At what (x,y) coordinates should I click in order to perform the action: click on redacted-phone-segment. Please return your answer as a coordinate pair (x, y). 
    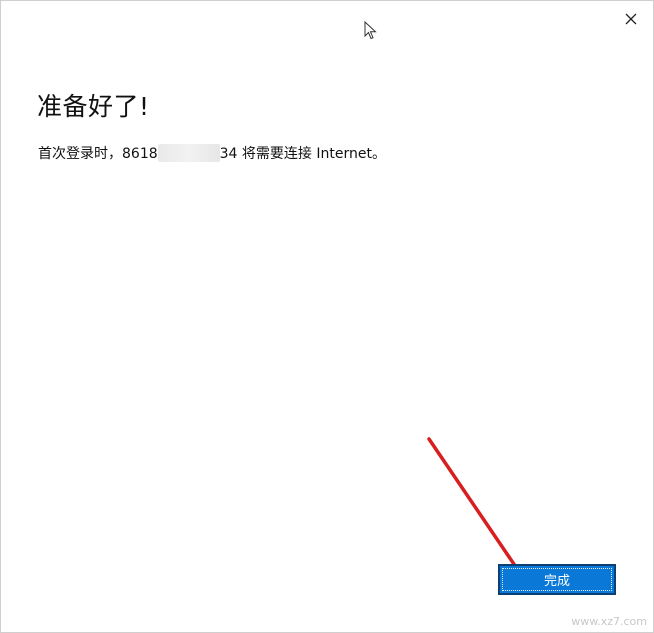
    Looking at the image, I should click on (188, 153).